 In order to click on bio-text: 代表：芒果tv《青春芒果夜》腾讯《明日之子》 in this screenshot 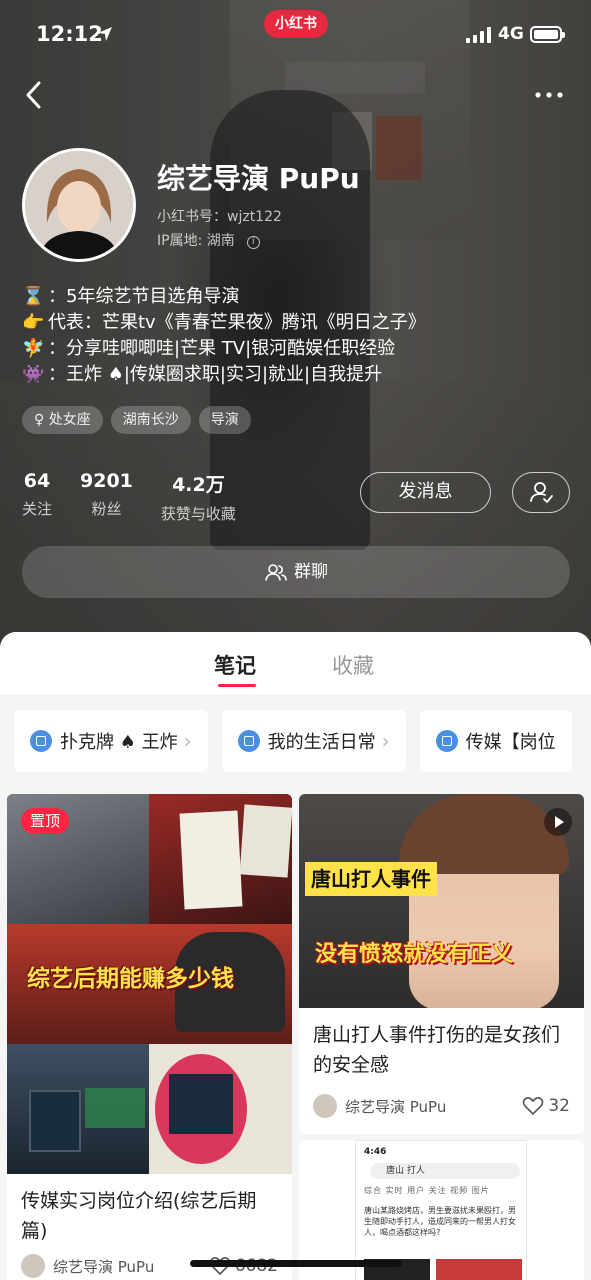, I will do `click(237, 322)`.